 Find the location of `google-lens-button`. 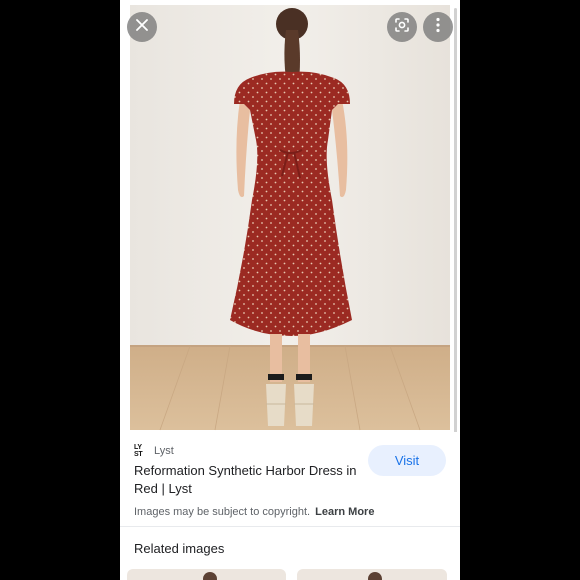

google-lens-button is located at coordinates (402, 27).